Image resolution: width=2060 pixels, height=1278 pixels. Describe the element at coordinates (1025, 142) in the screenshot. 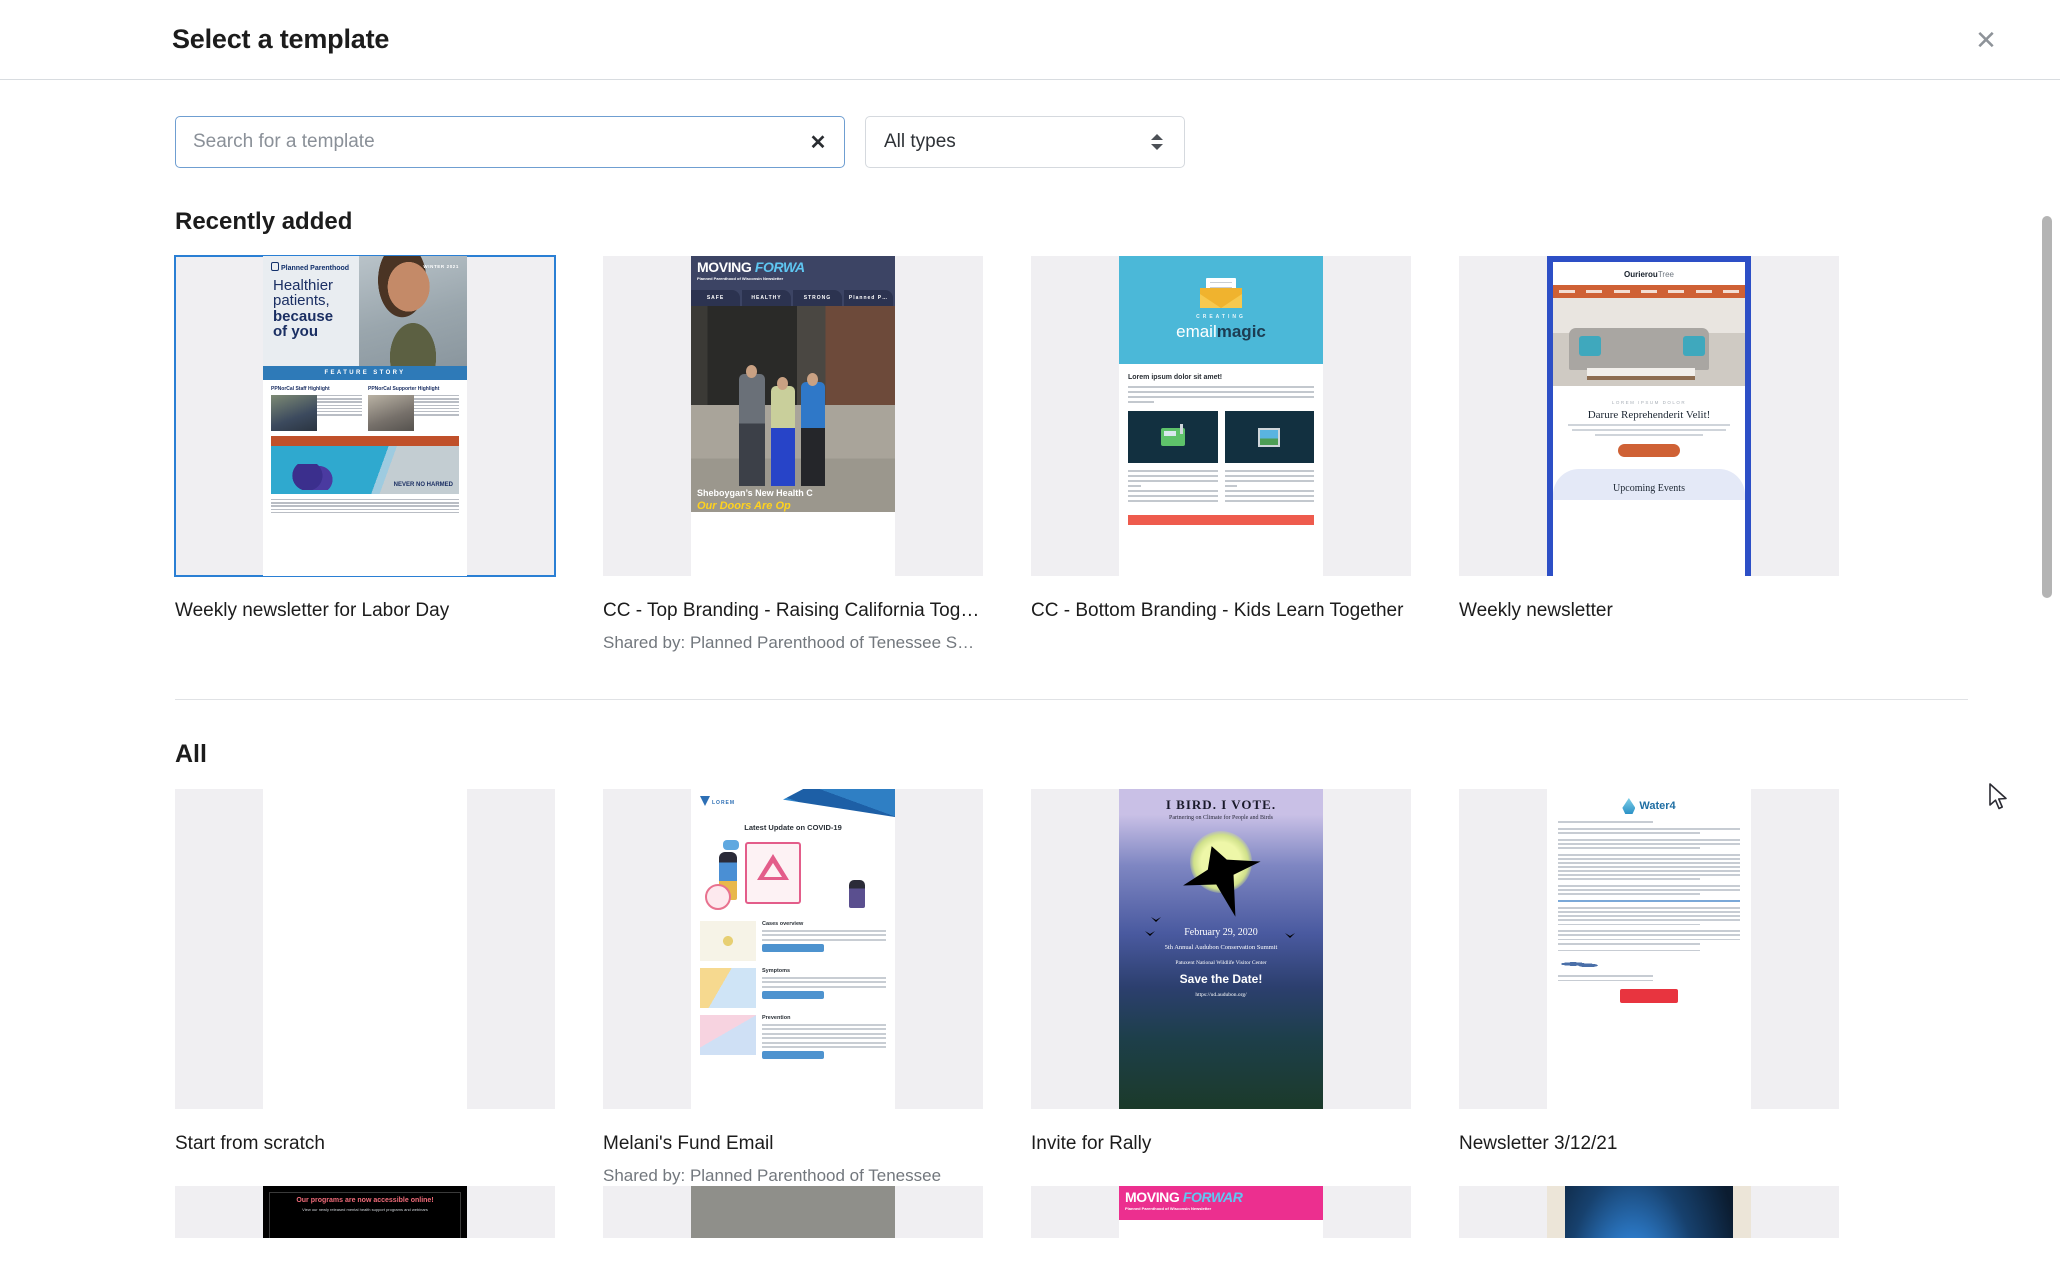

I see `type-filter-select: All types` at that location.